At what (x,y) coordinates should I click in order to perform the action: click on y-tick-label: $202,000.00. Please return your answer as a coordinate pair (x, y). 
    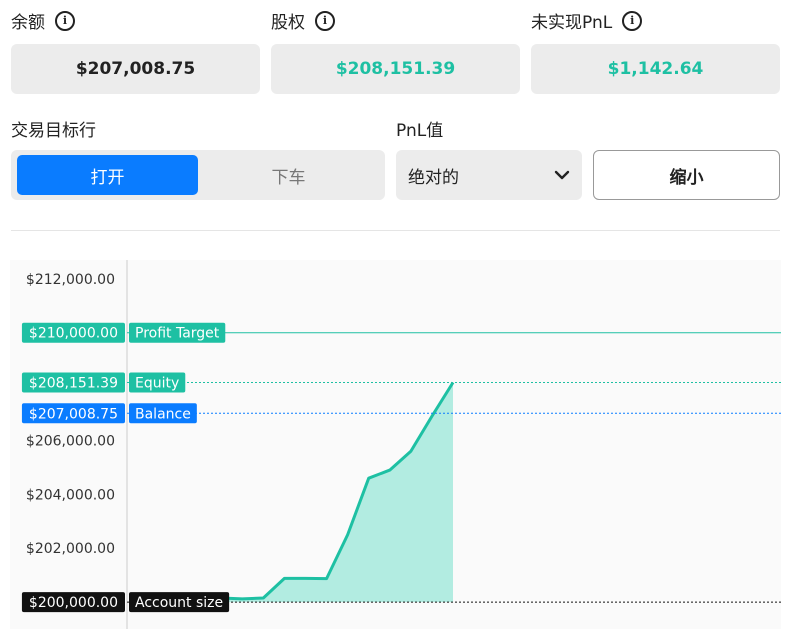
    Looking at the image, I should click on (70, 549).